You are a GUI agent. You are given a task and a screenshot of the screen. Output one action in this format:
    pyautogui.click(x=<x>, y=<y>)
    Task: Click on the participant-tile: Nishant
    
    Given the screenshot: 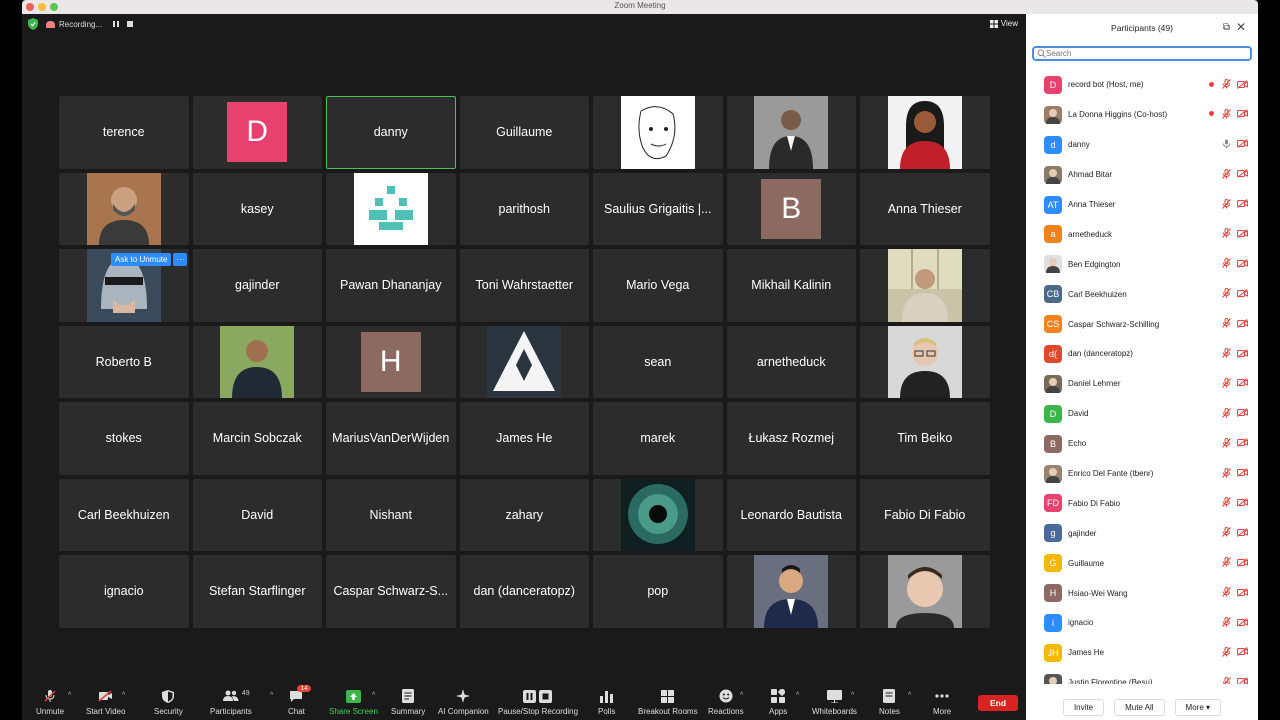 What is the action you would take?
    pyautogui.click(x=391, y=514)
    